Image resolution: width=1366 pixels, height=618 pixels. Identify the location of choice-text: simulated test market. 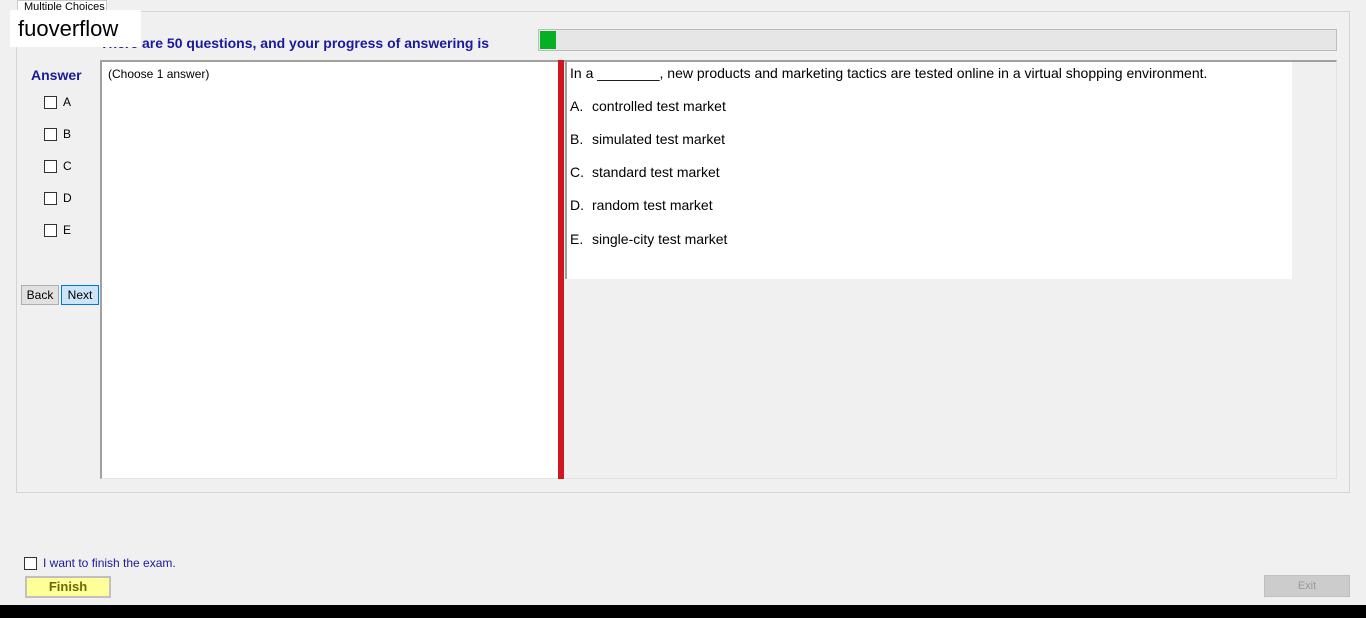
(659, 139).